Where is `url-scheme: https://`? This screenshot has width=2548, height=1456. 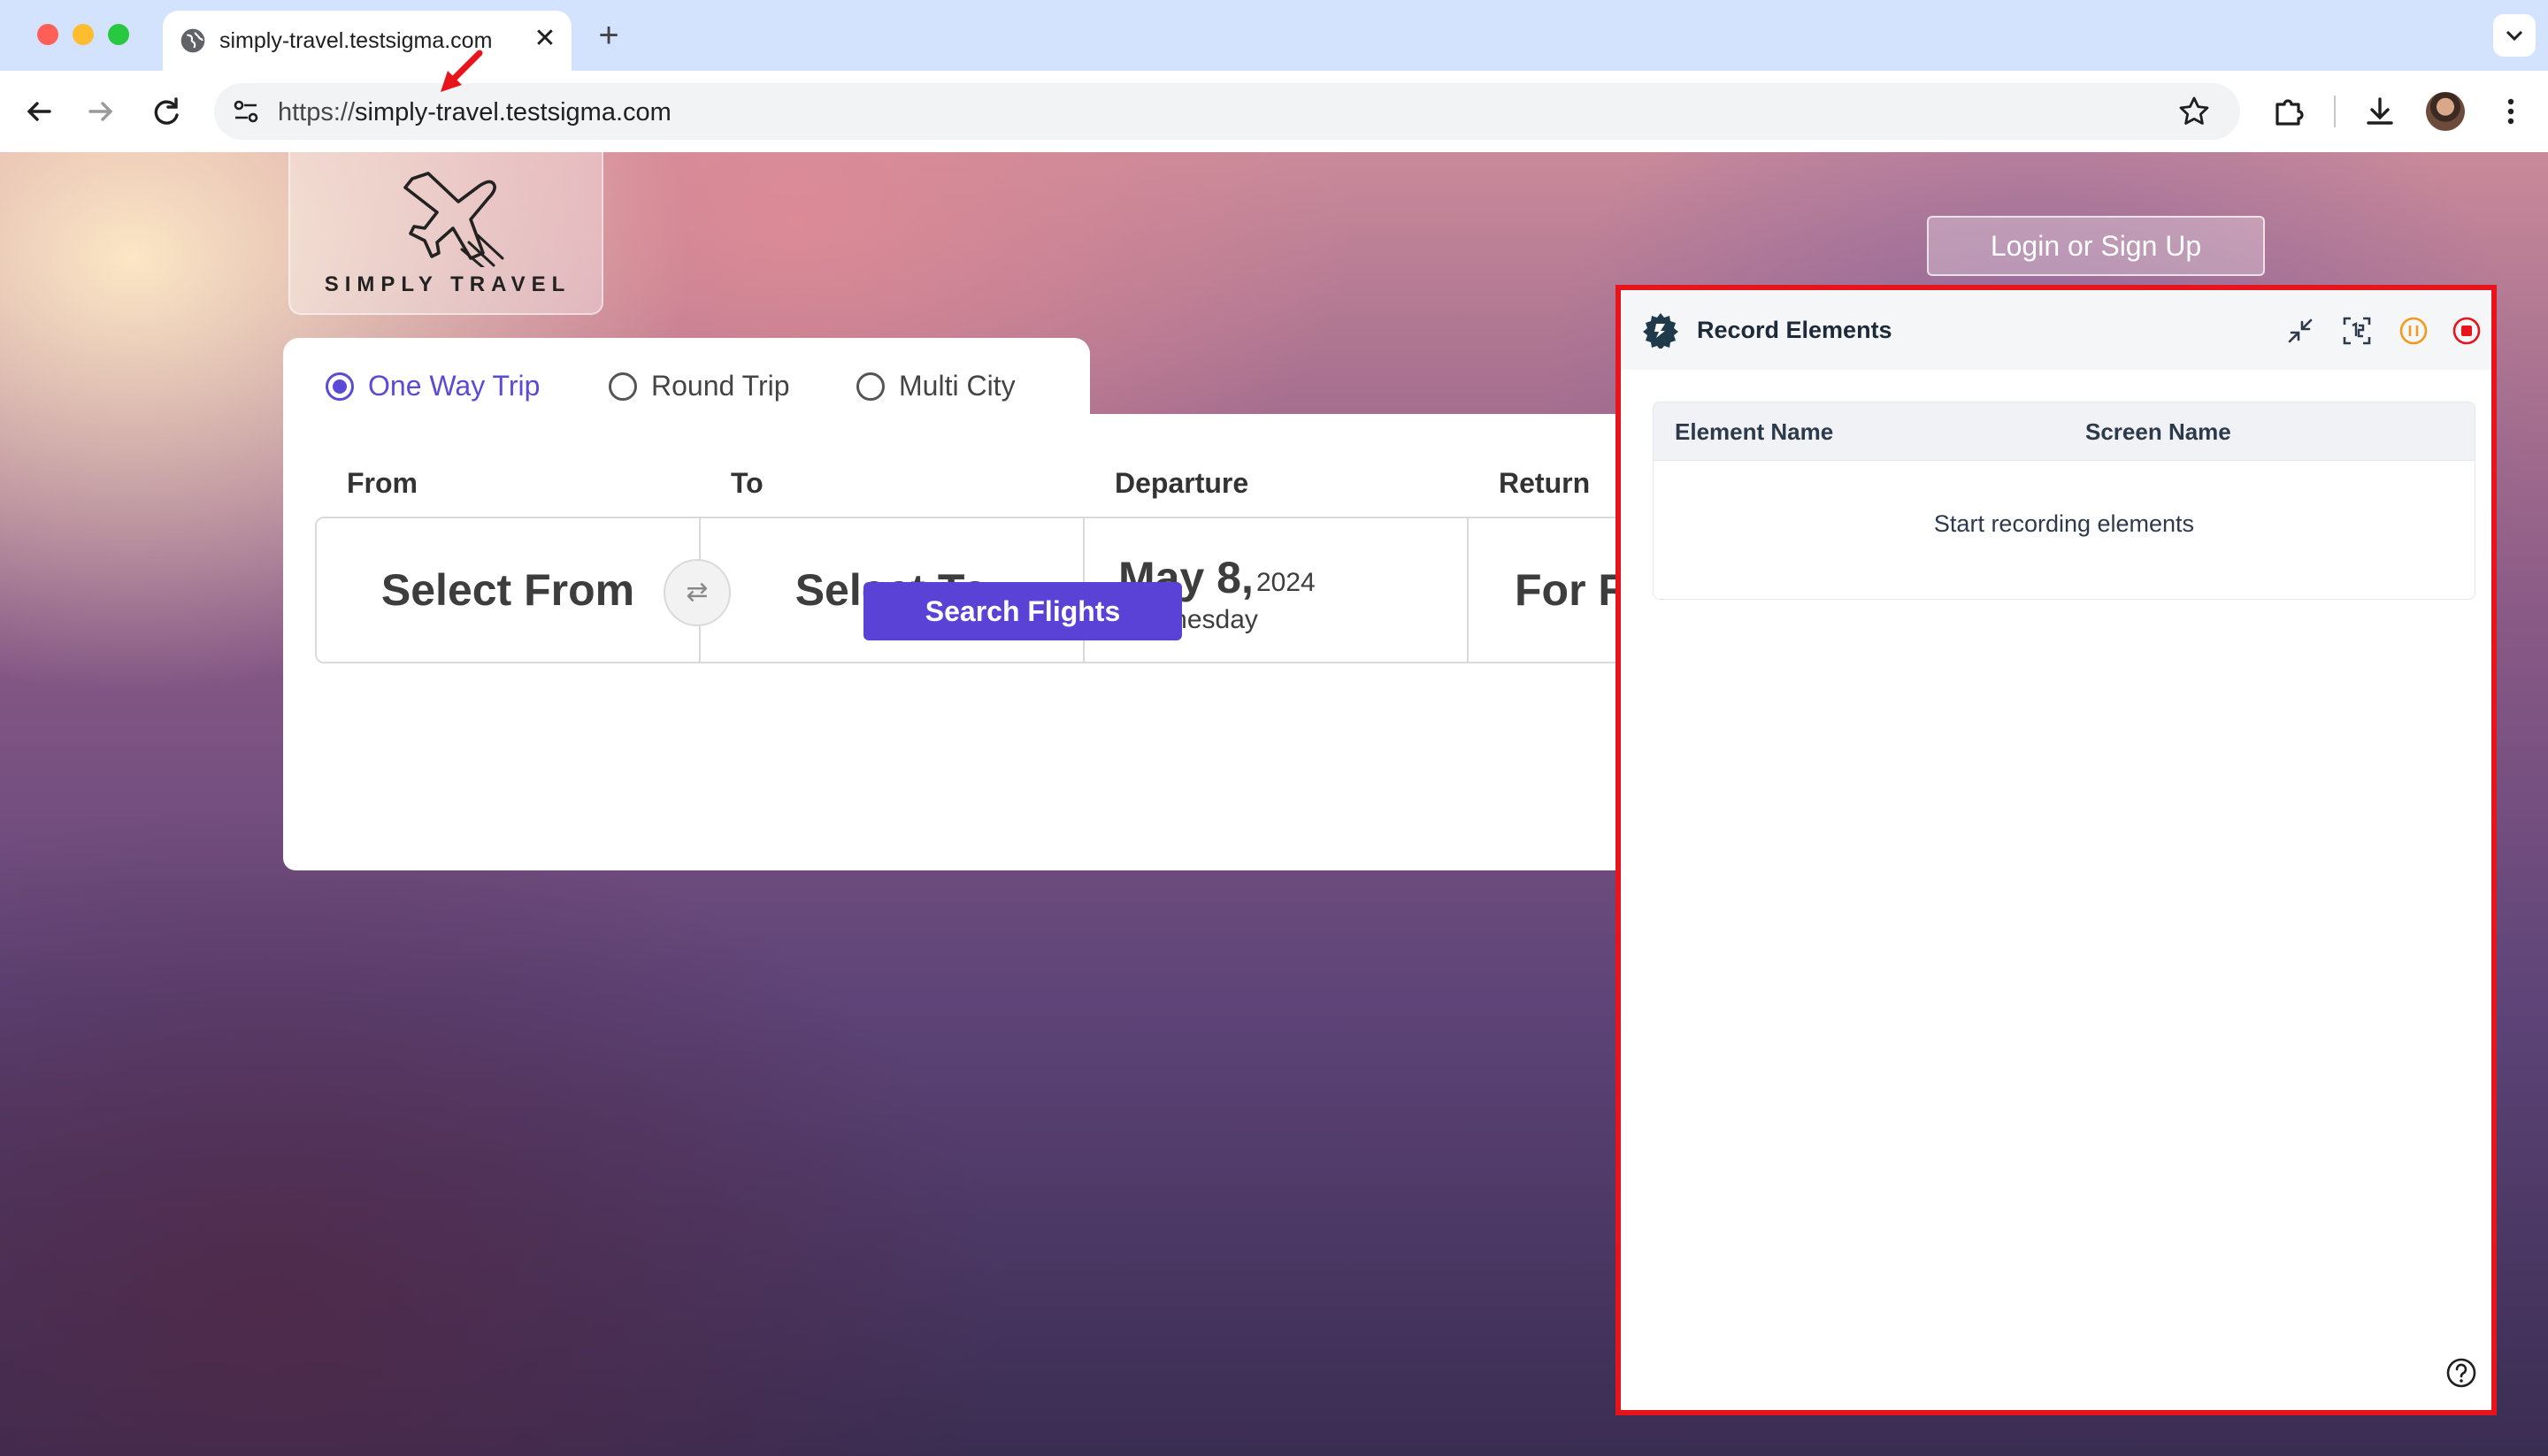 url-scheme: https:// is located at coordinates (317, 112).